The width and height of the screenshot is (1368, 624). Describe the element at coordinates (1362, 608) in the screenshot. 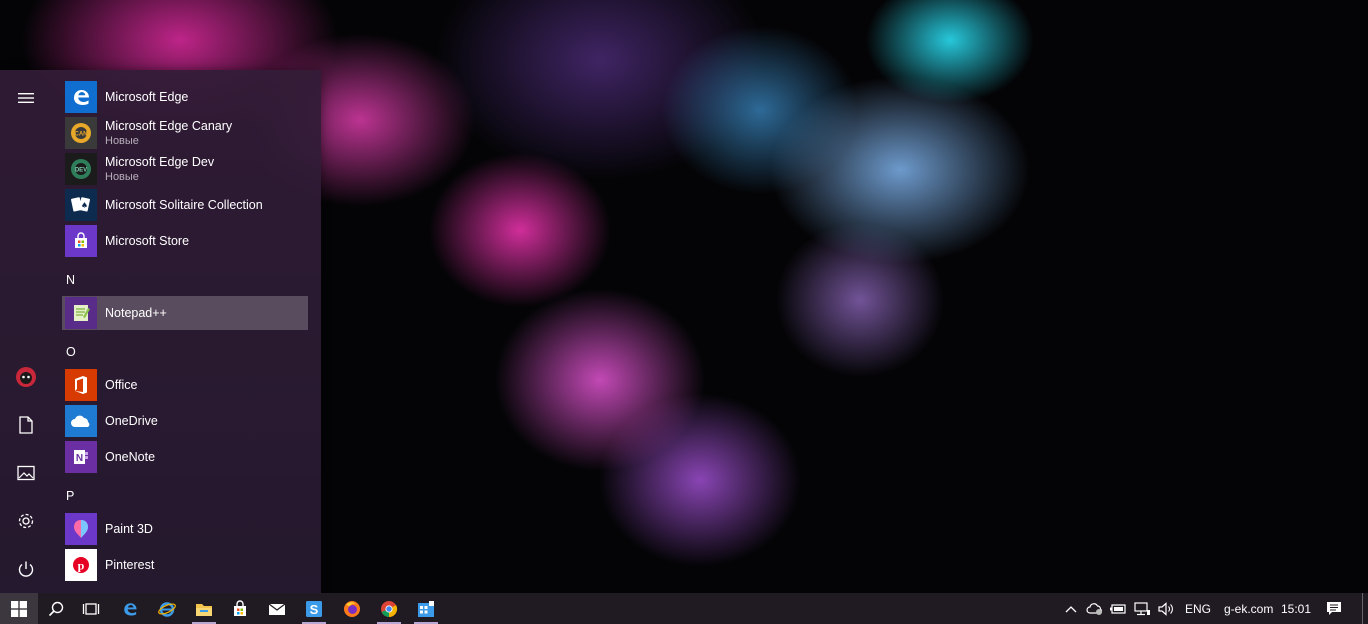

I see `show-desktop-divider` at that location.